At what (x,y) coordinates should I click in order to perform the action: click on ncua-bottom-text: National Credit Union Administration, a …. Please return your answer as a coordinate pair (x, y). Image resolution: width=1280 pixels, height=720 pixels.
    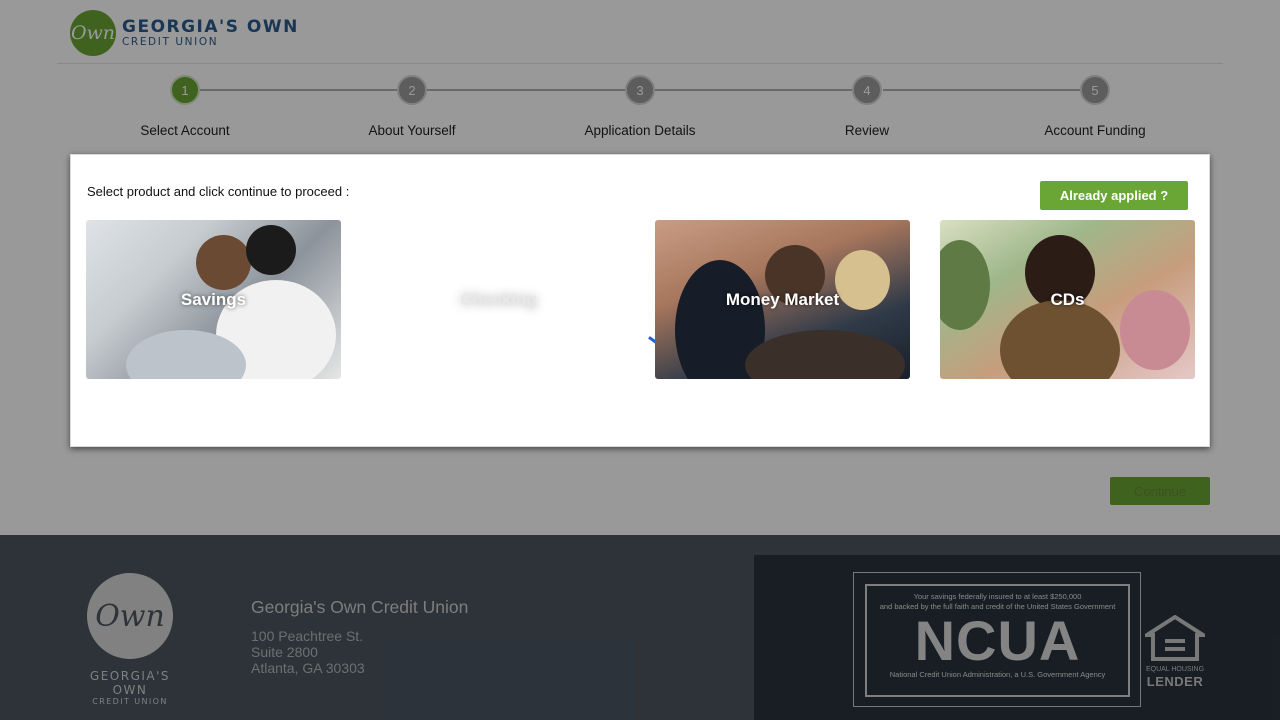
    Looking at the image, I should click on (997, 674).